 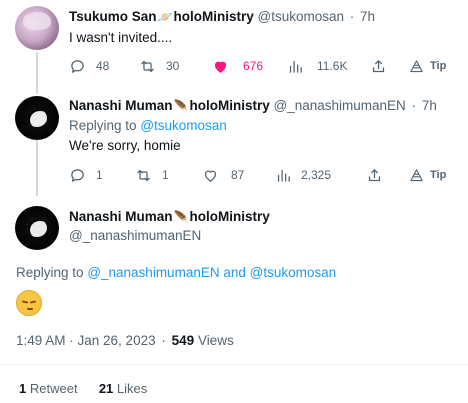 What do you see at coordinates (234, 364) in the screenshot?
I see `divider` at bounding box center [234, 364].